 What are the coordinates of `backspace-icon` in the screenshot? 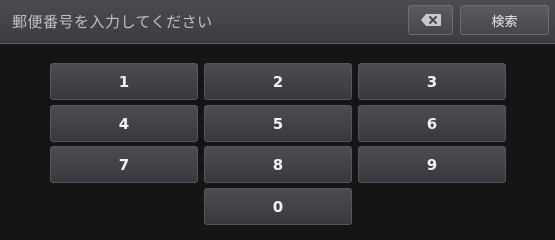 It's located at (430, 20).